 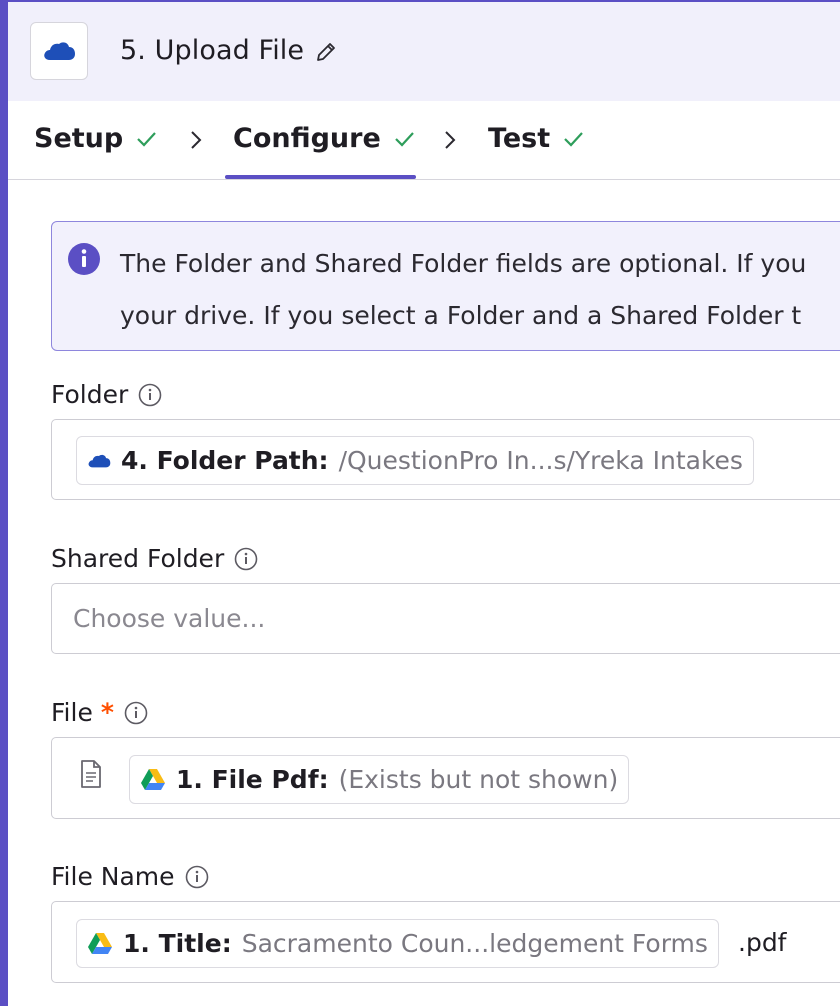 I want to click on tab-setup: Setup, so click(x=95, y=138).